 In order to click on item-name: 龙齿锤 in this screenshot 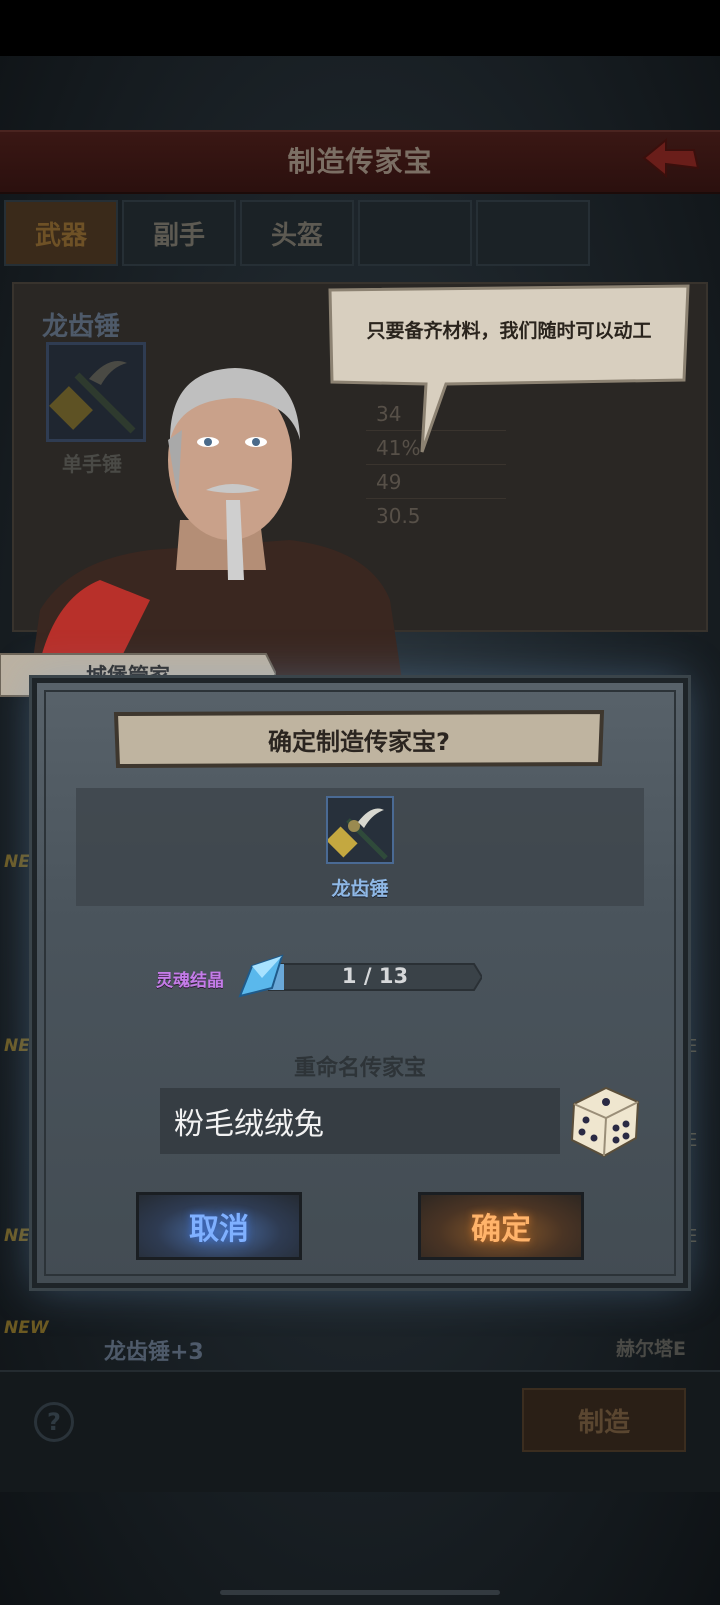, I will do `click(360, 889)`.